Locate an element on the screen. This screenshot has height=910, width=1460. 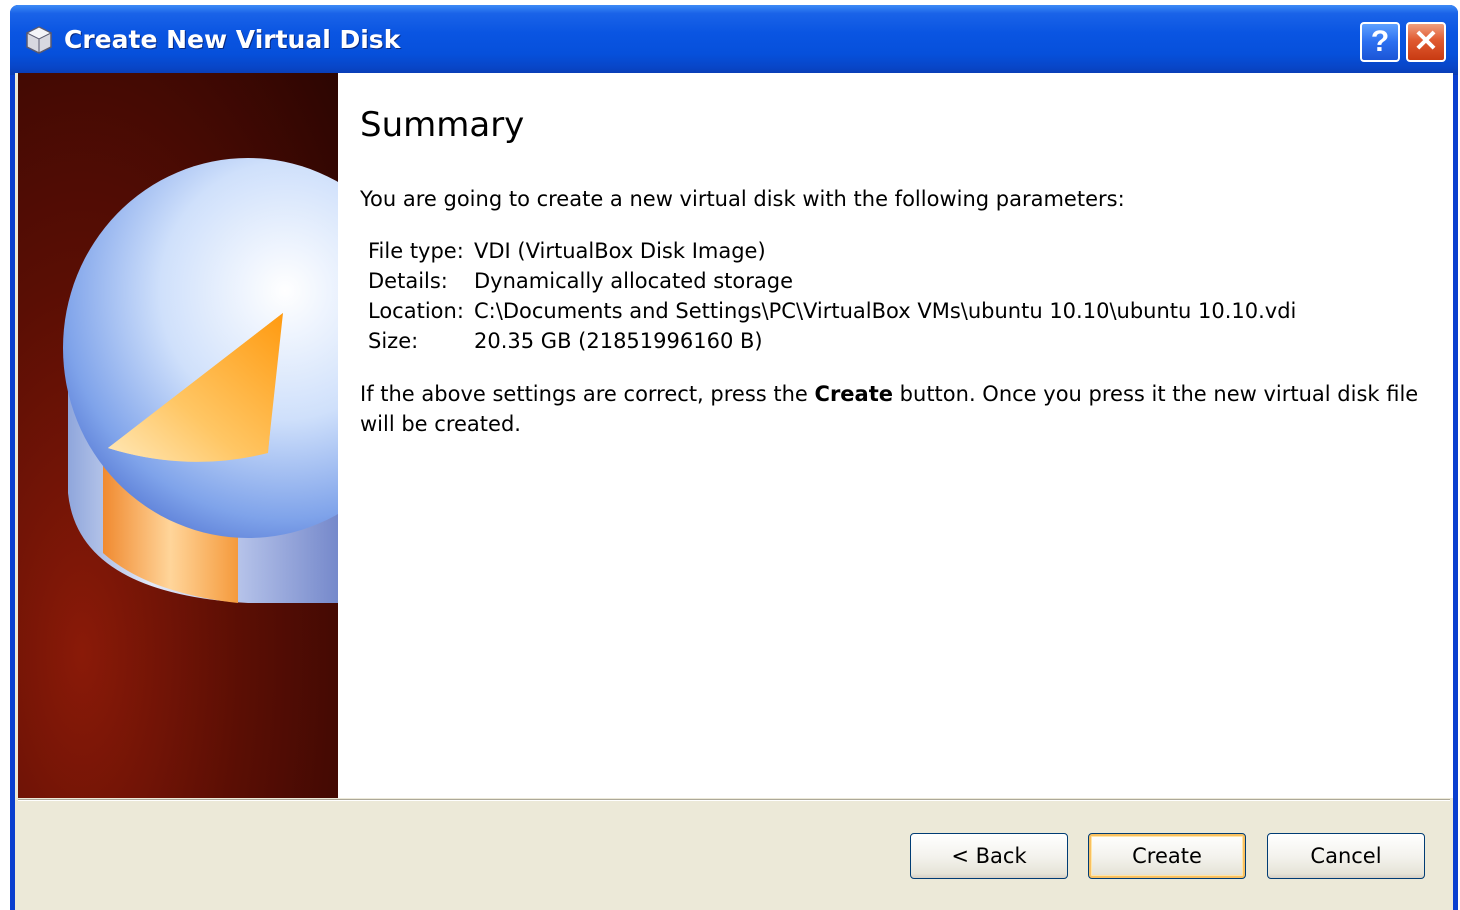
title-bar: Create New Virtual Disk ? ✕ is located at coordinates (734, 40).